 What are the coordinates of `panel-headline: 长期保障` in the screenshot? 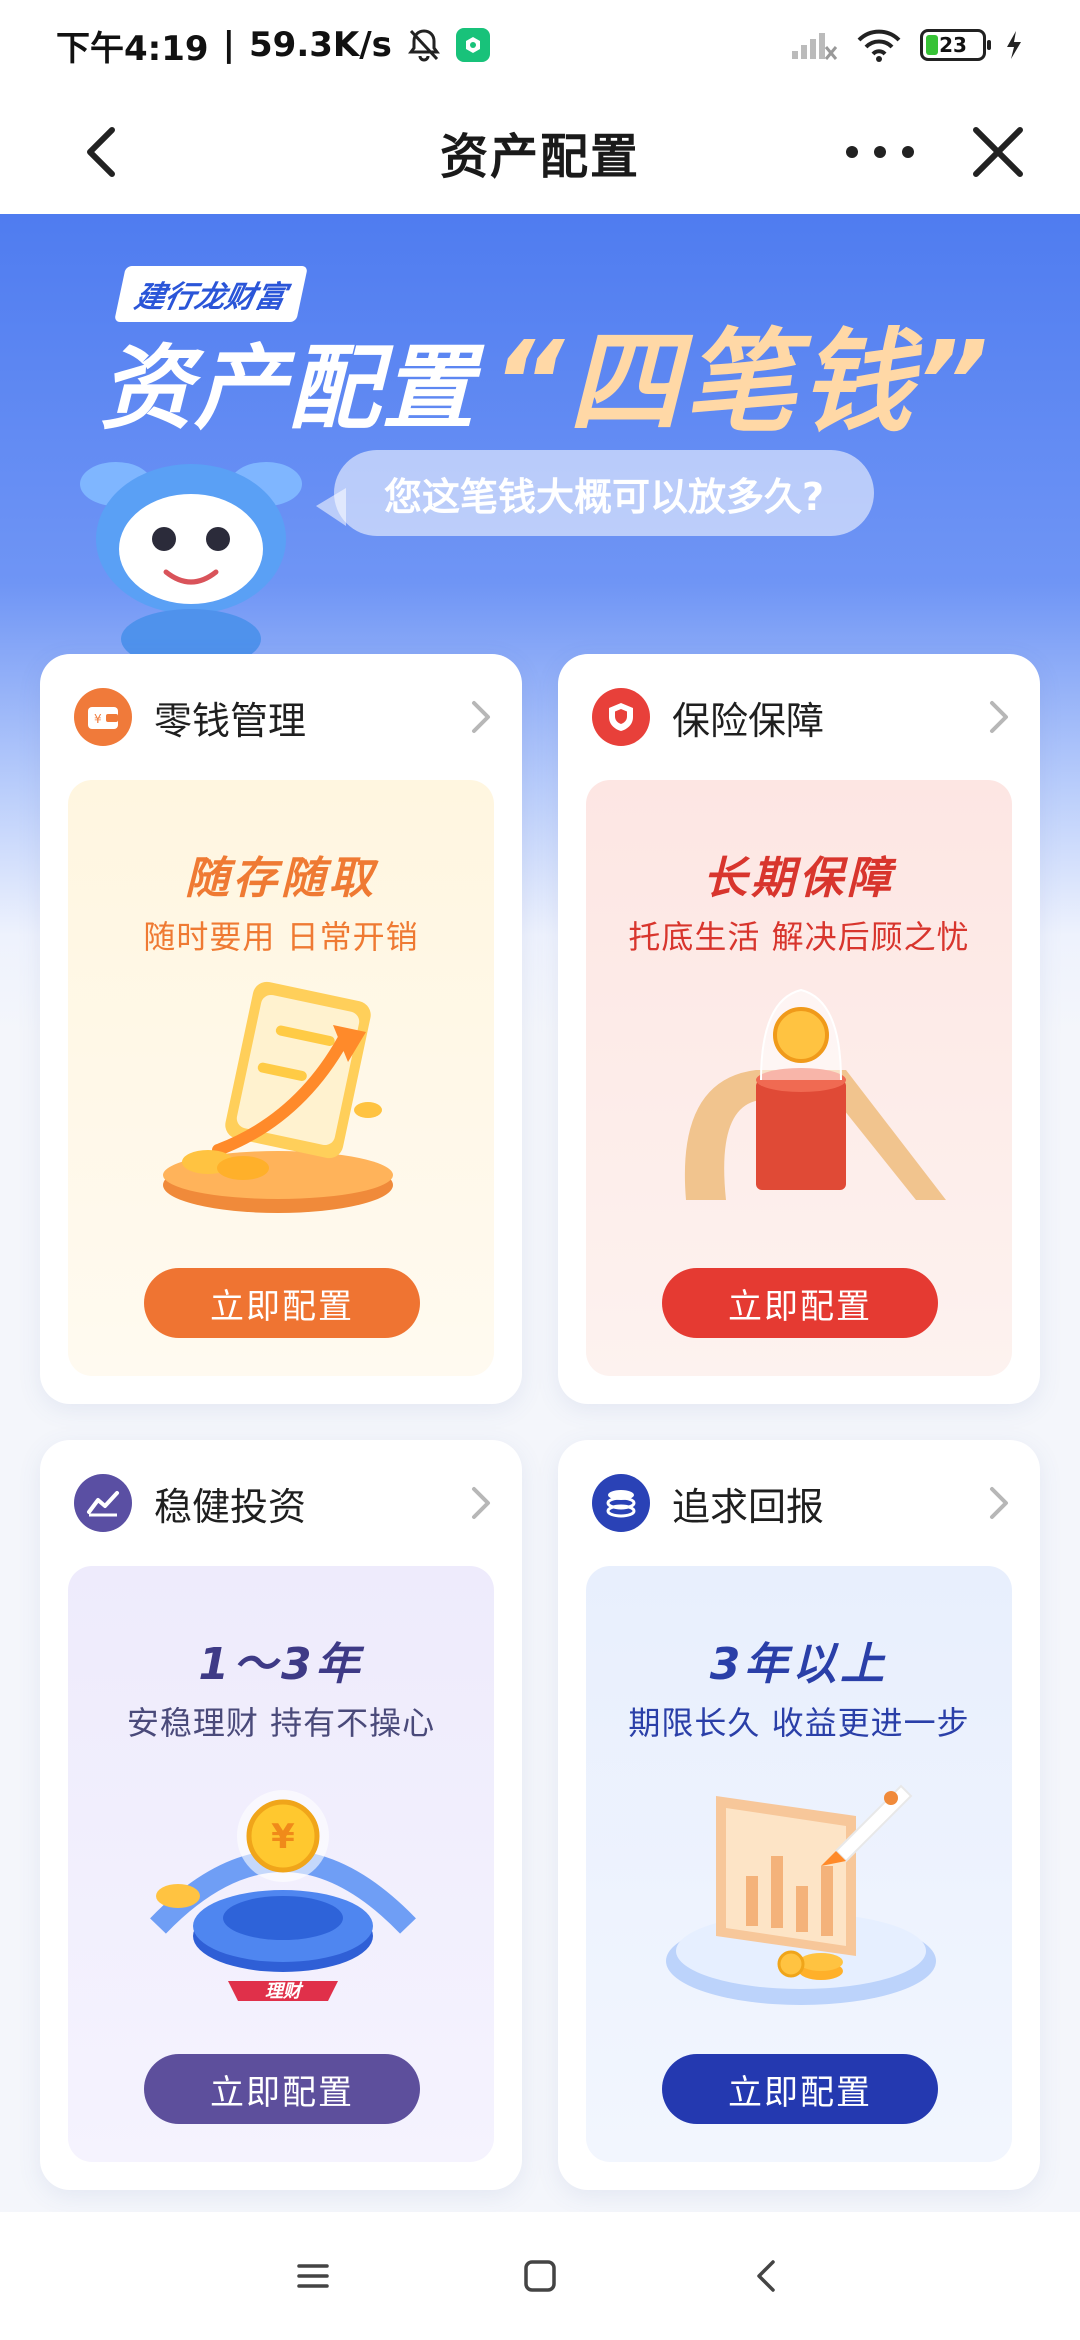 It's located at (799, 878).